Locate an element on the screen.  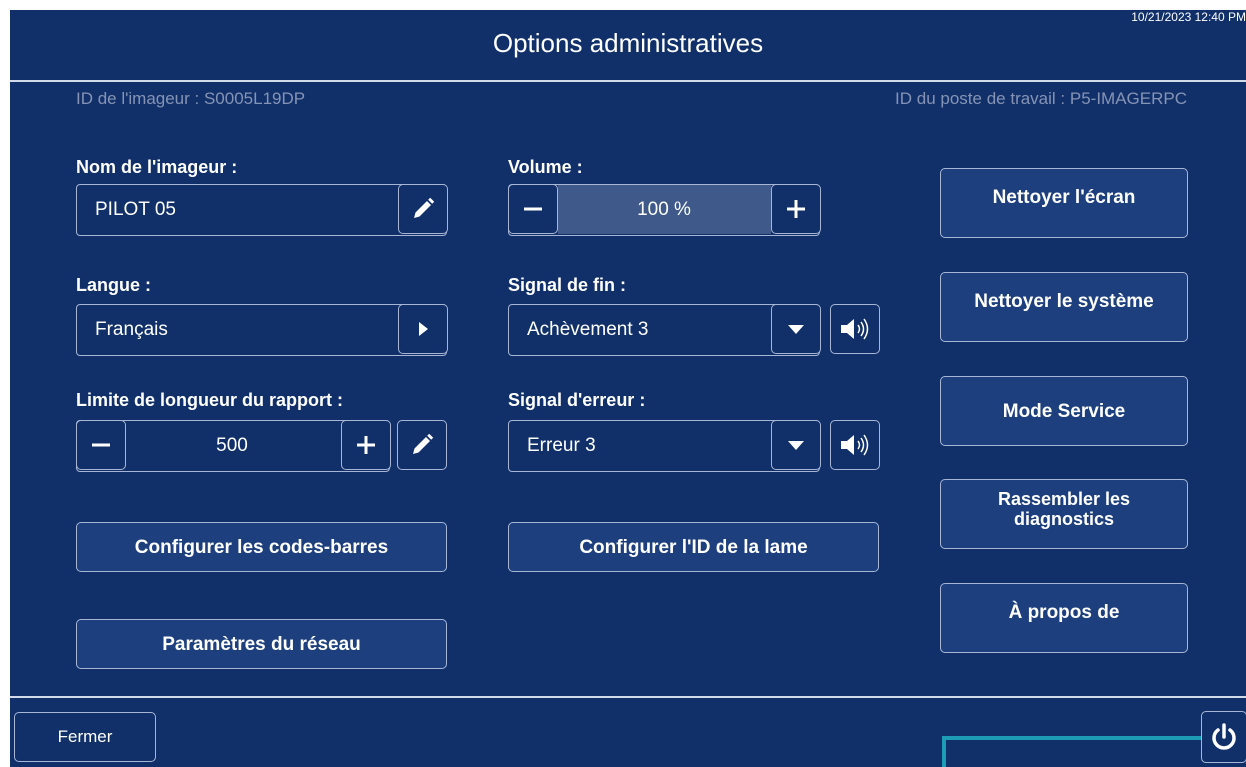
imager-id: ID de l'imageur : S0005L19DP is located at coordinates (191, 98).